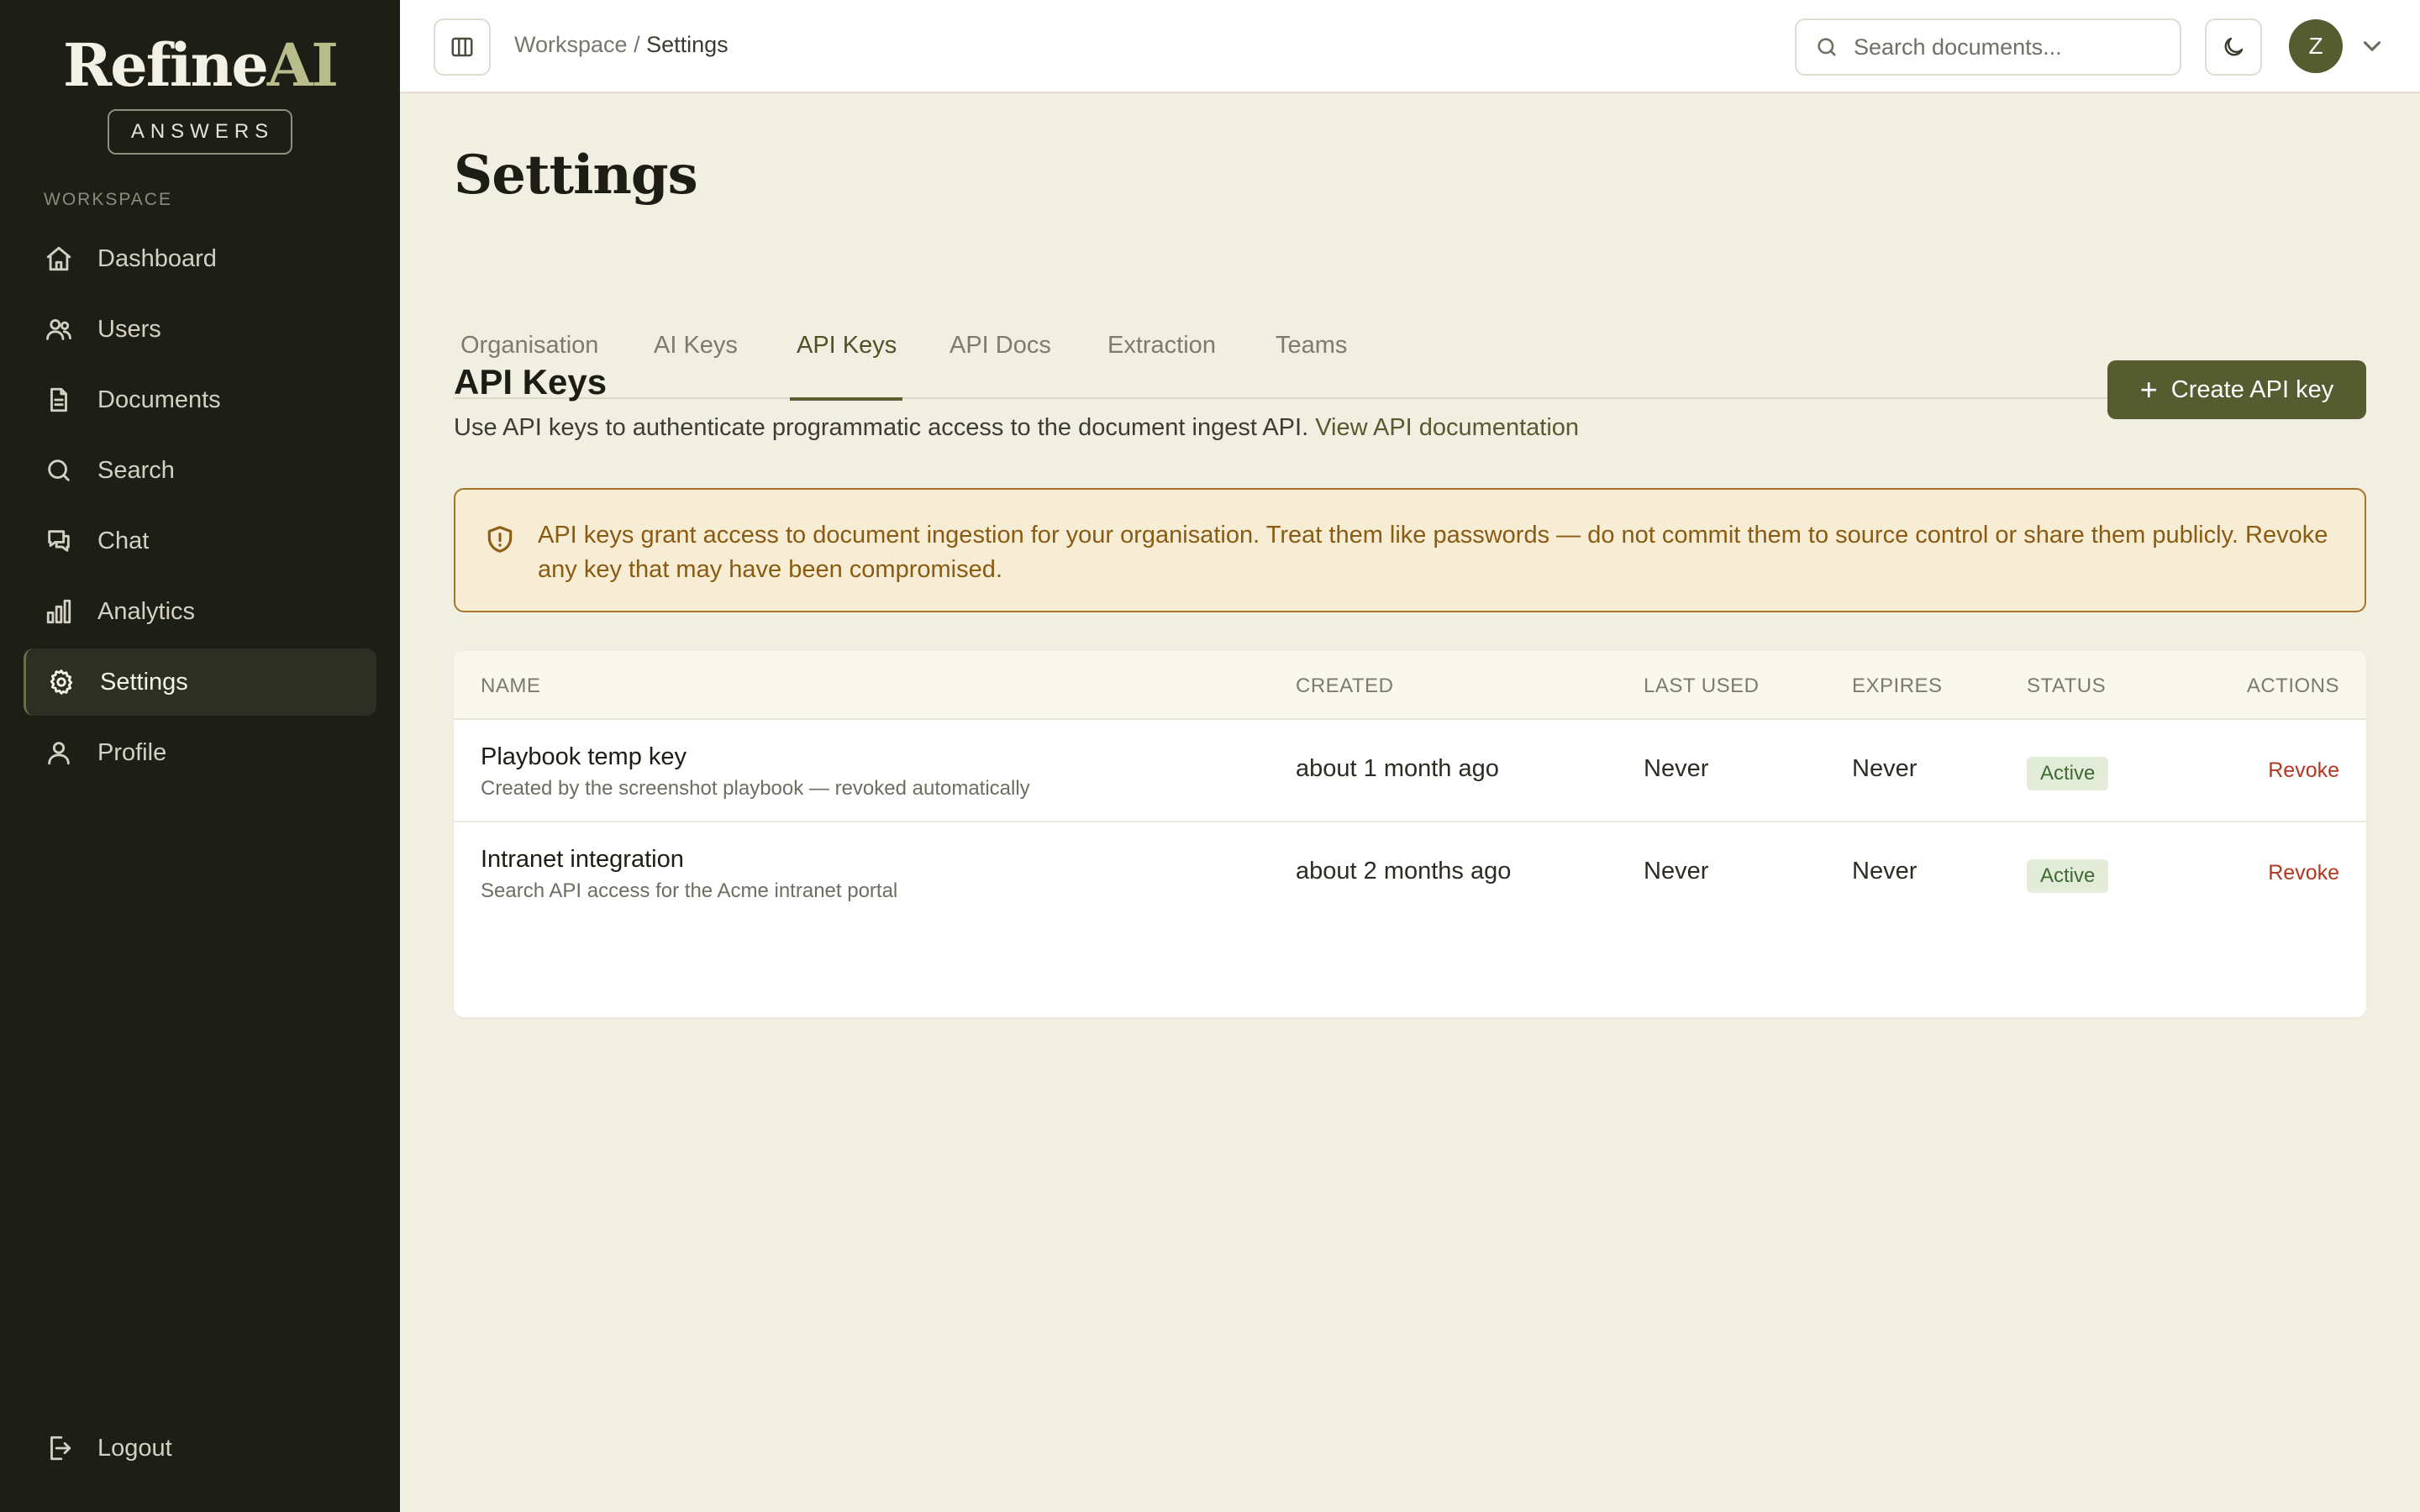 The image size is (2420, 1512). I want to click on key-created: about 2 months ago, so click(1404, 871).